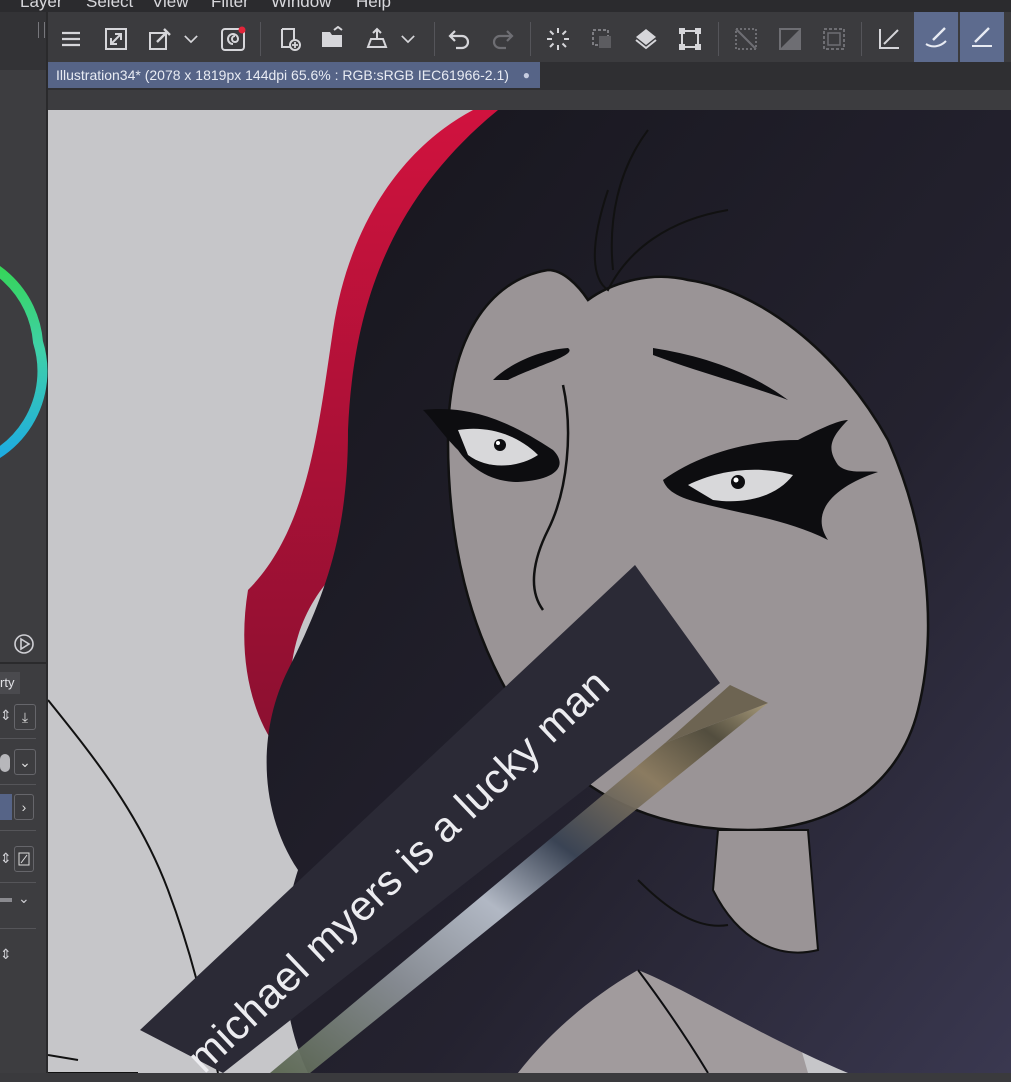 This screenshot has width=1011, height=1082. Describe the element at coordinates (24, 644) in the screenshot. I see `play-icon` at that location.